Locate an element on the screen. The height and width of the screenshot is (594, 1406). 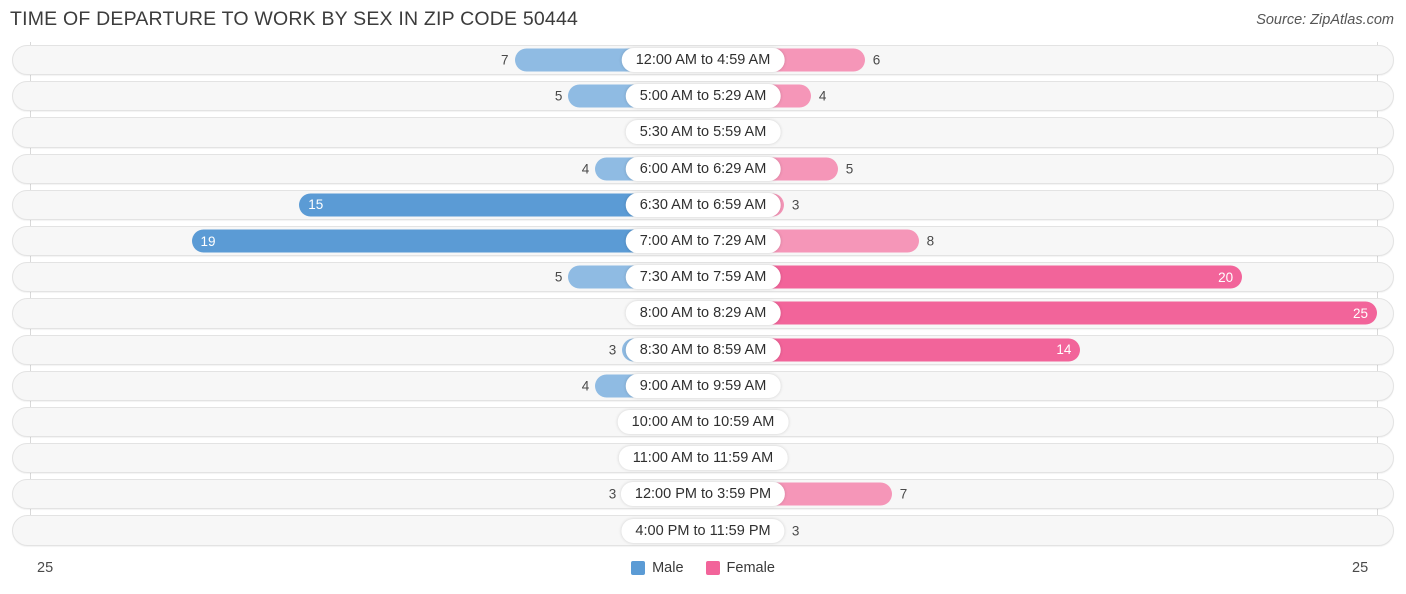
source-attribution: Source: ZipAtlas.com is located at coordinates (1325, 20).